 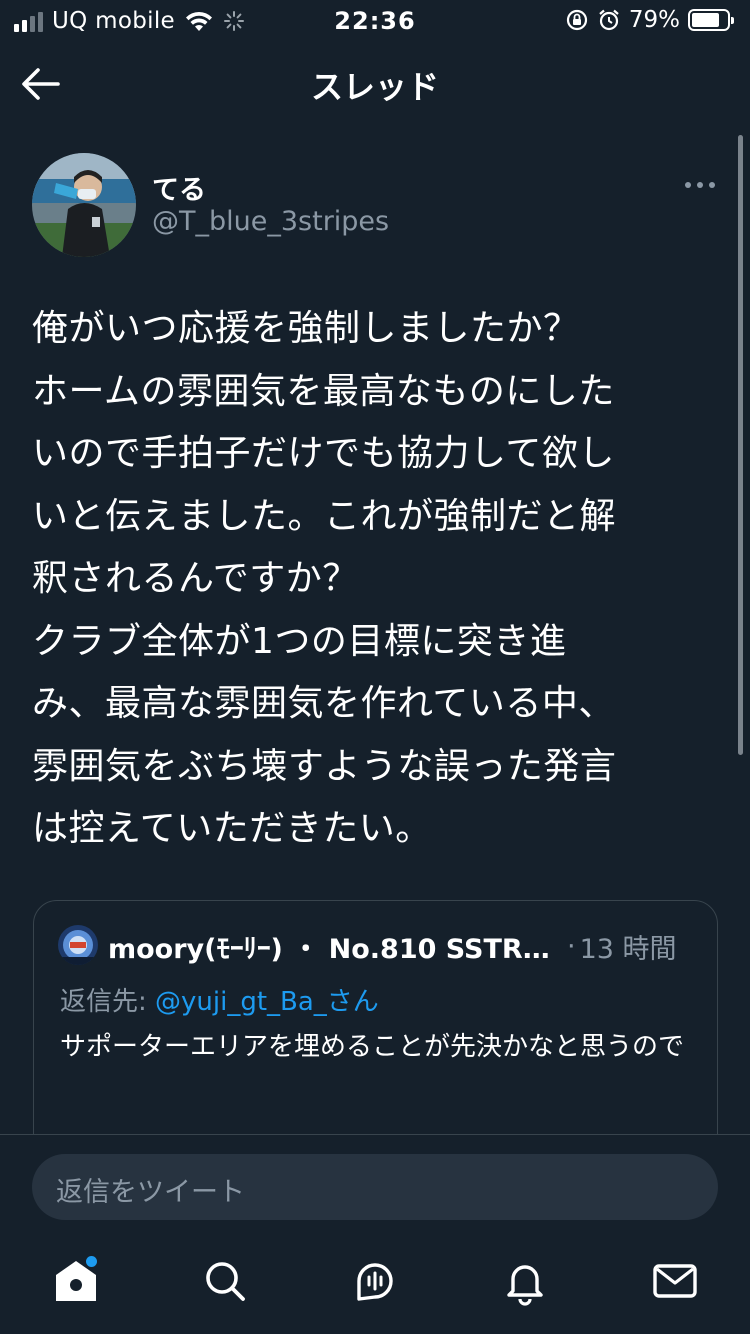 I want to click on notifications-tab, so click(x=525, y=1281).